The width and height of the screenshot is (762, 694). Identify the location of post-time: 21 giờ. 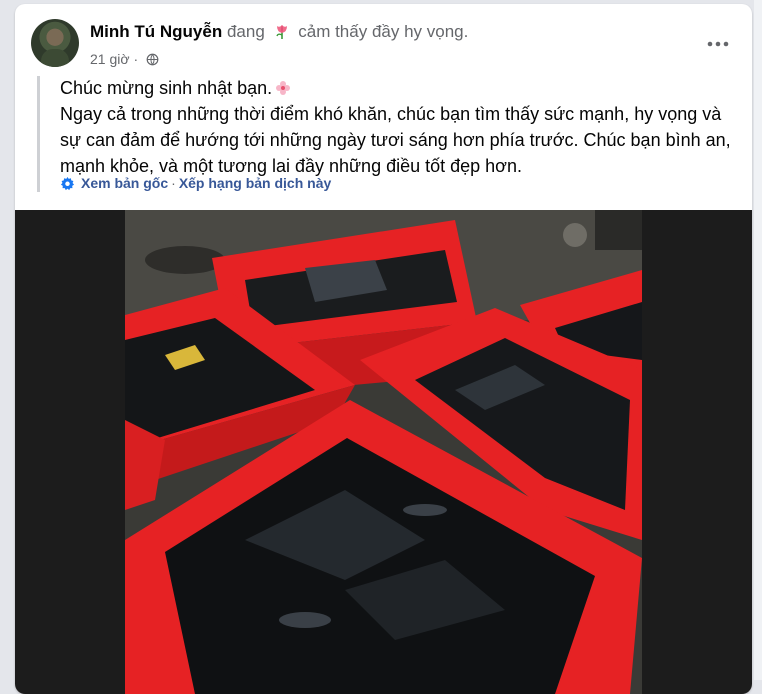
(110, 59).